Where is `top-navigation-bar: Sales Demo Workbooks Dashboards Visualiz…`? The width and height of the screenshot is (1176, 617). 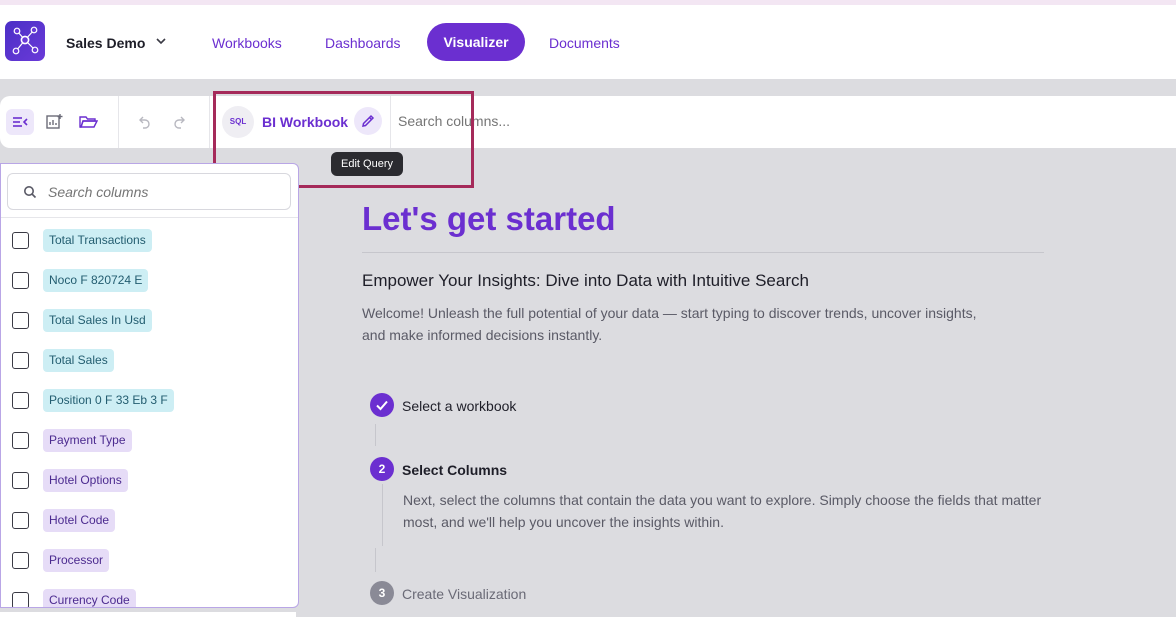
top-navigation-bar: Sales Demo Workbooks Dashboards Visualiz… is located at coordinates (588, 42).